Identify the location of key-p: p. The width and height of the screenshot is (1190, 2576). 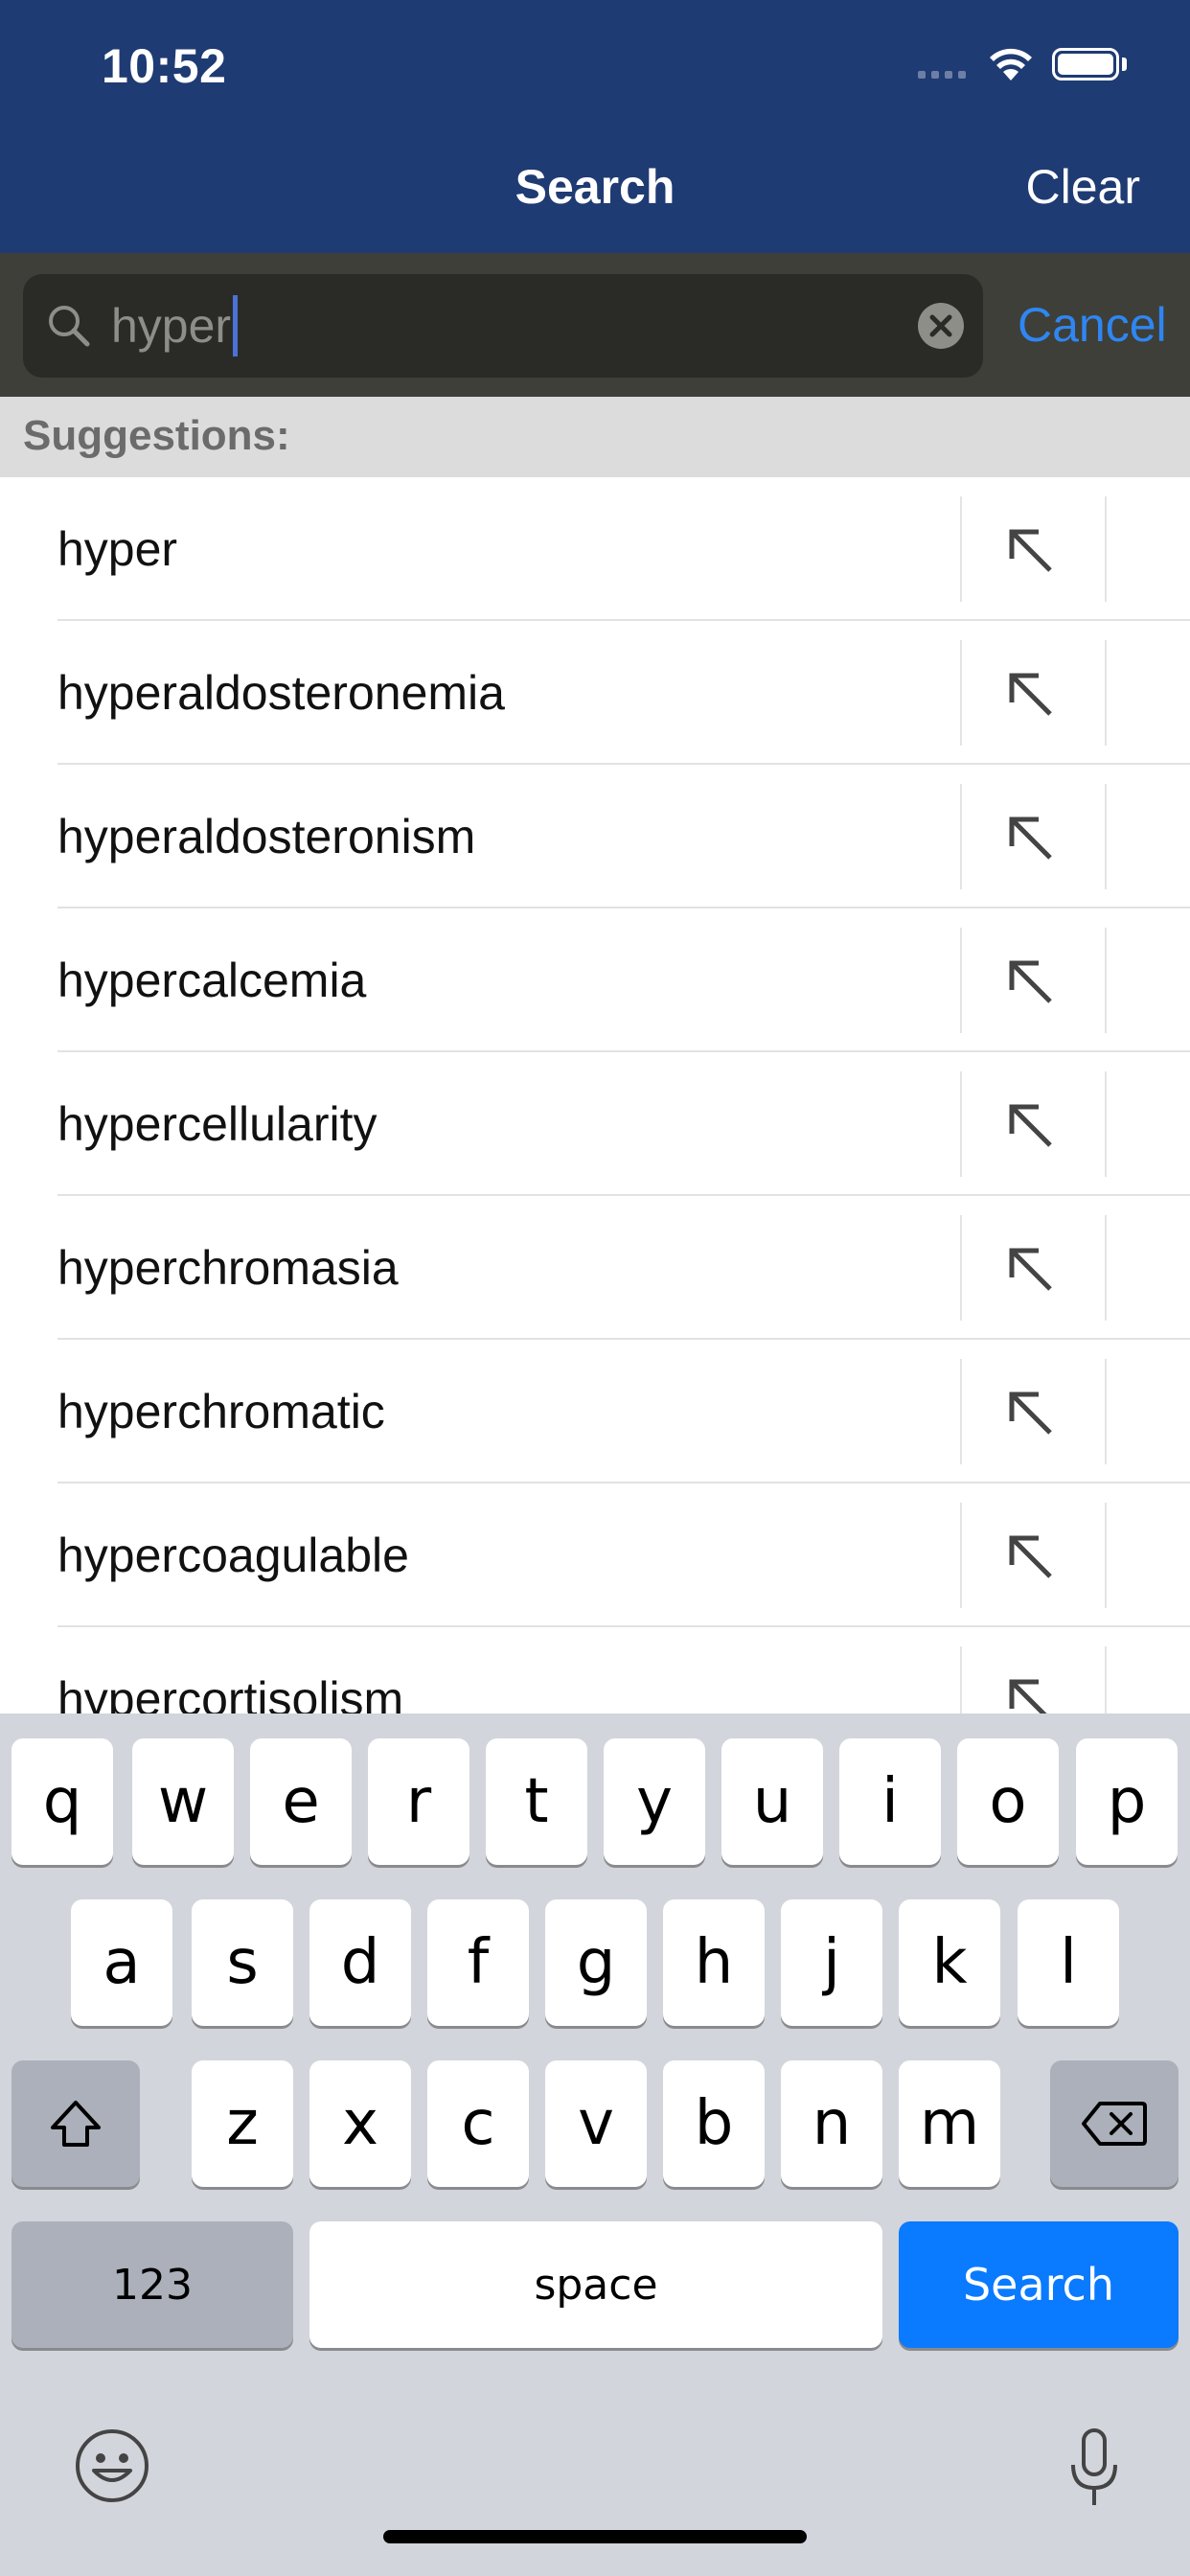
(1127, 1801).